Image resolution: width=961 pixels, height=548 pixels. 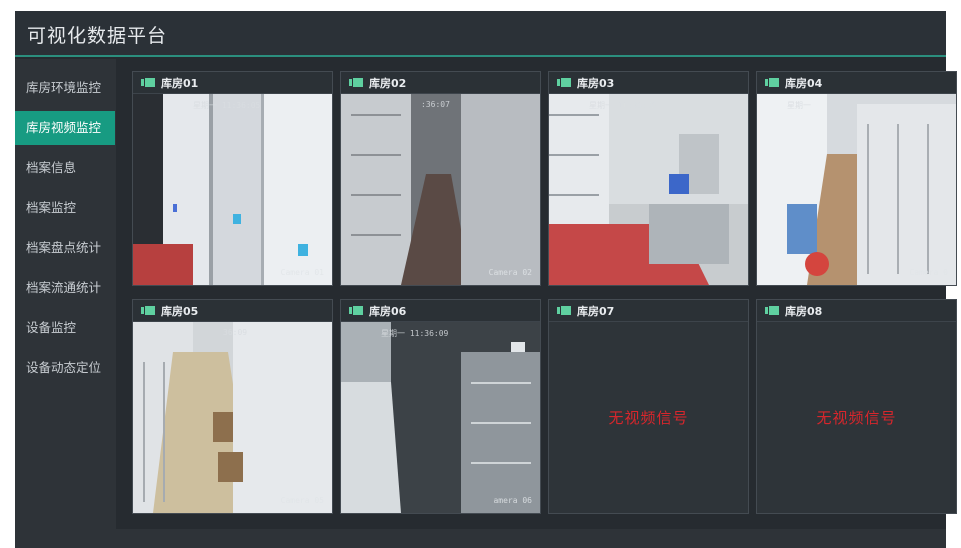 What do you see at coordinates (232, 83) in the screenshot?
I see `camera-panel-header: 库房01` at bounding box center [232, 83].